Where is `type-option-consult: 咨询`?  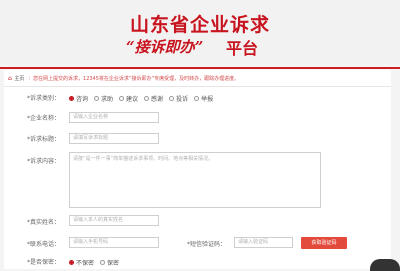 type-option-consult: 咨询 is located at coordinates (78, 98).